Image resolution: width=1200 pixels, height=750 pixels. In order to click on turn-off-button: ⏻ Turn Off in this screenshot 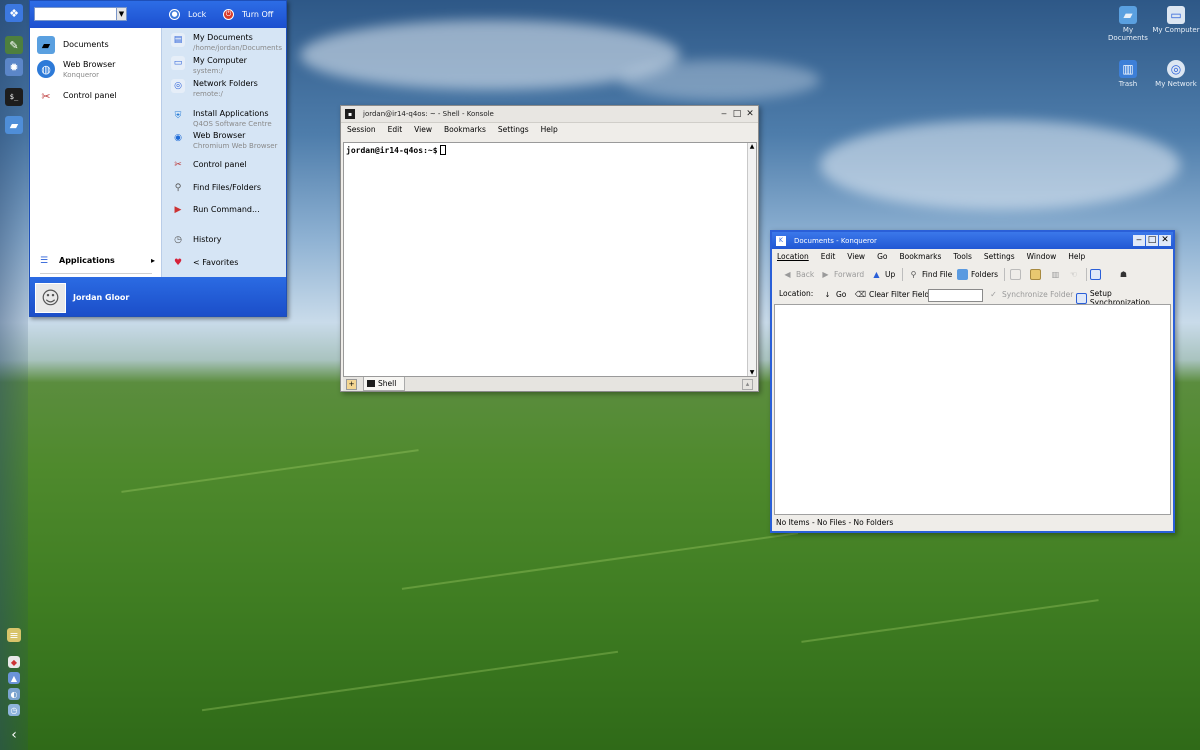, I will do `click(248, 14)`.